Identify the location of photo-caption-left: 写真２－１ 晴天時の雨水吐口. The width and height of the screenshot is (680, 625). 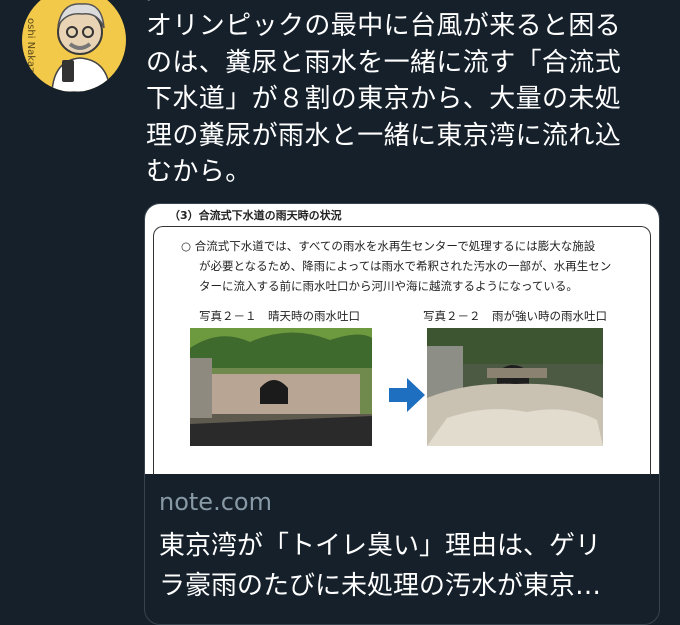
(279, 316).